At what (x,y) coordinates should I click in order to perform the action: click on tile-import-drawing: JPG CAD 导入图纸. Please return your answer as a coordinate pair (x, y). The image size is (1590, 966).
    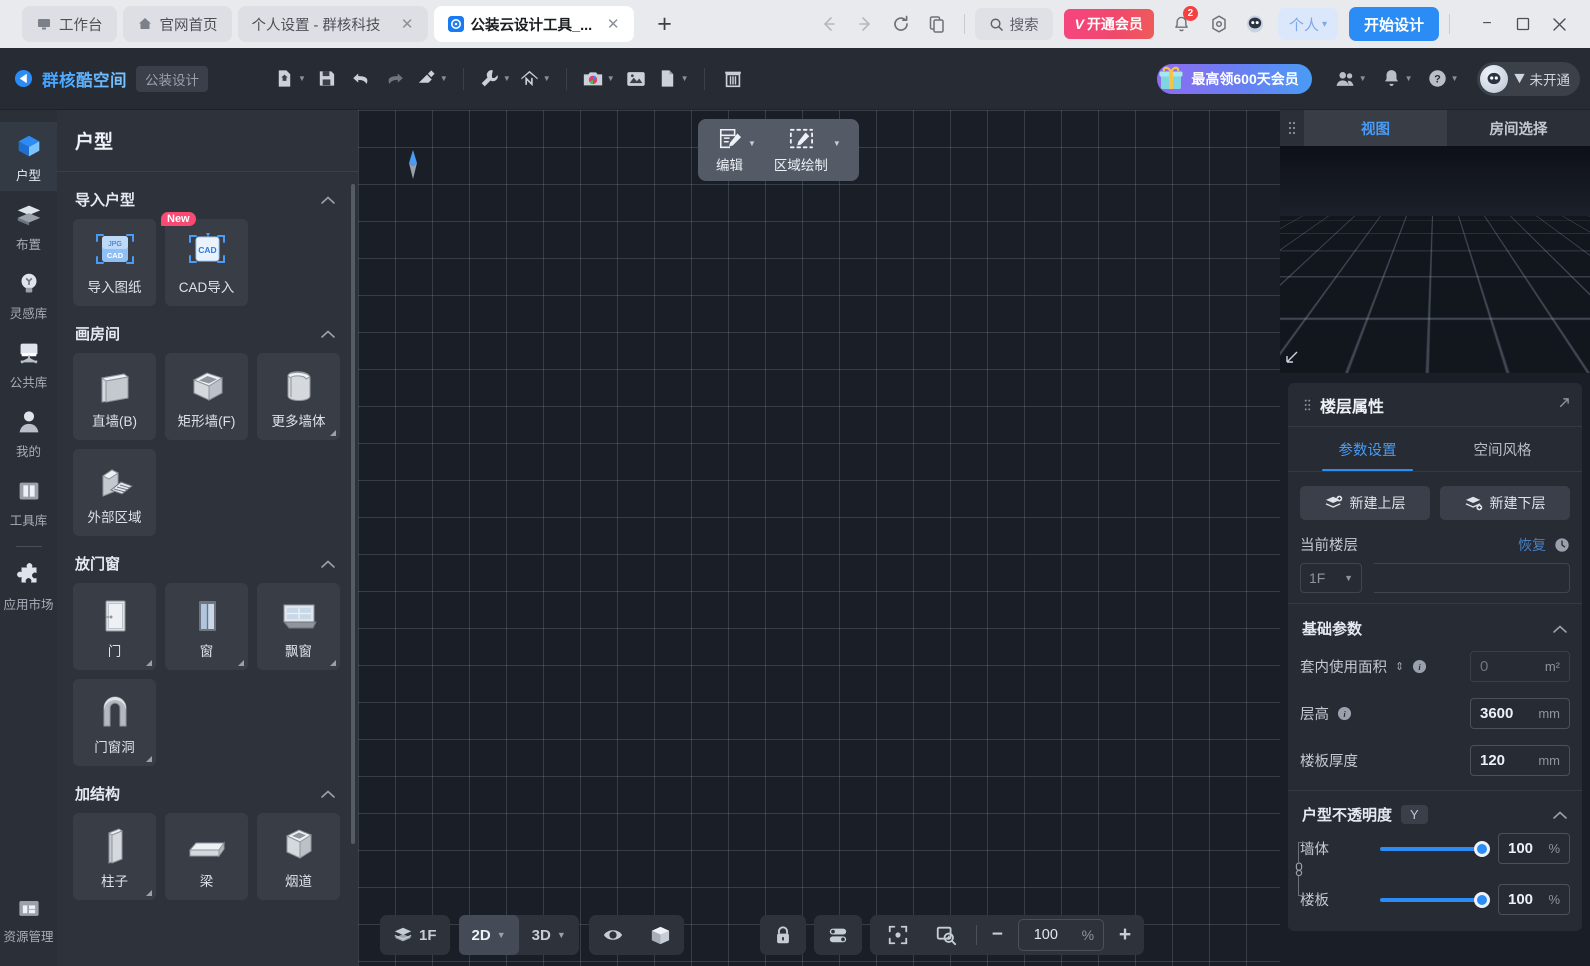
    Looking at the image, I should click on (114, 262).